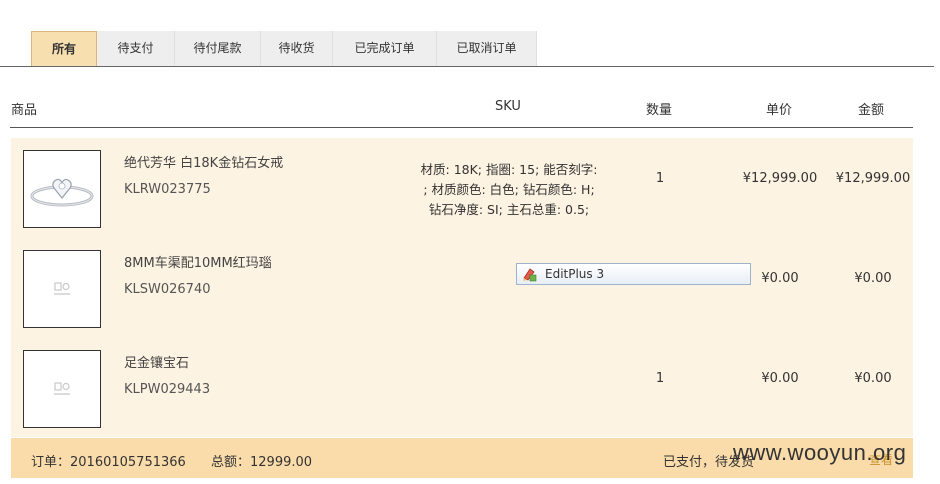 The image size is (940, 484). I want to click on tab-cancelled: 已取消订单, so click(487, 48).